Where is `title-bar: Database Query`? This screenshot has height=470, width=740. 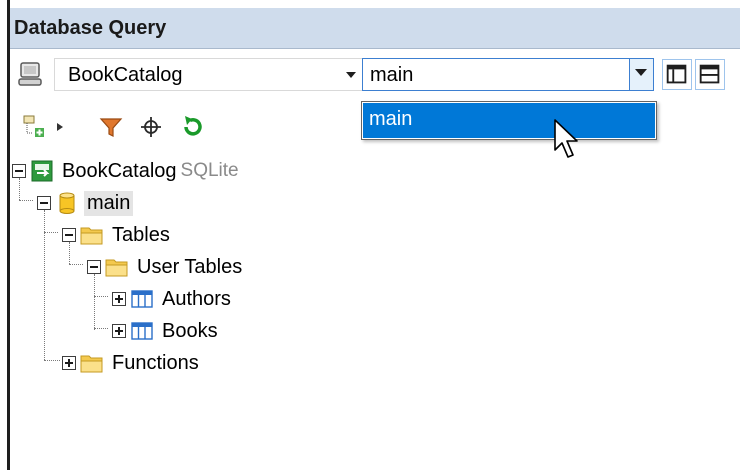 title-bar: Database Query is located at coordinates (375, 28).